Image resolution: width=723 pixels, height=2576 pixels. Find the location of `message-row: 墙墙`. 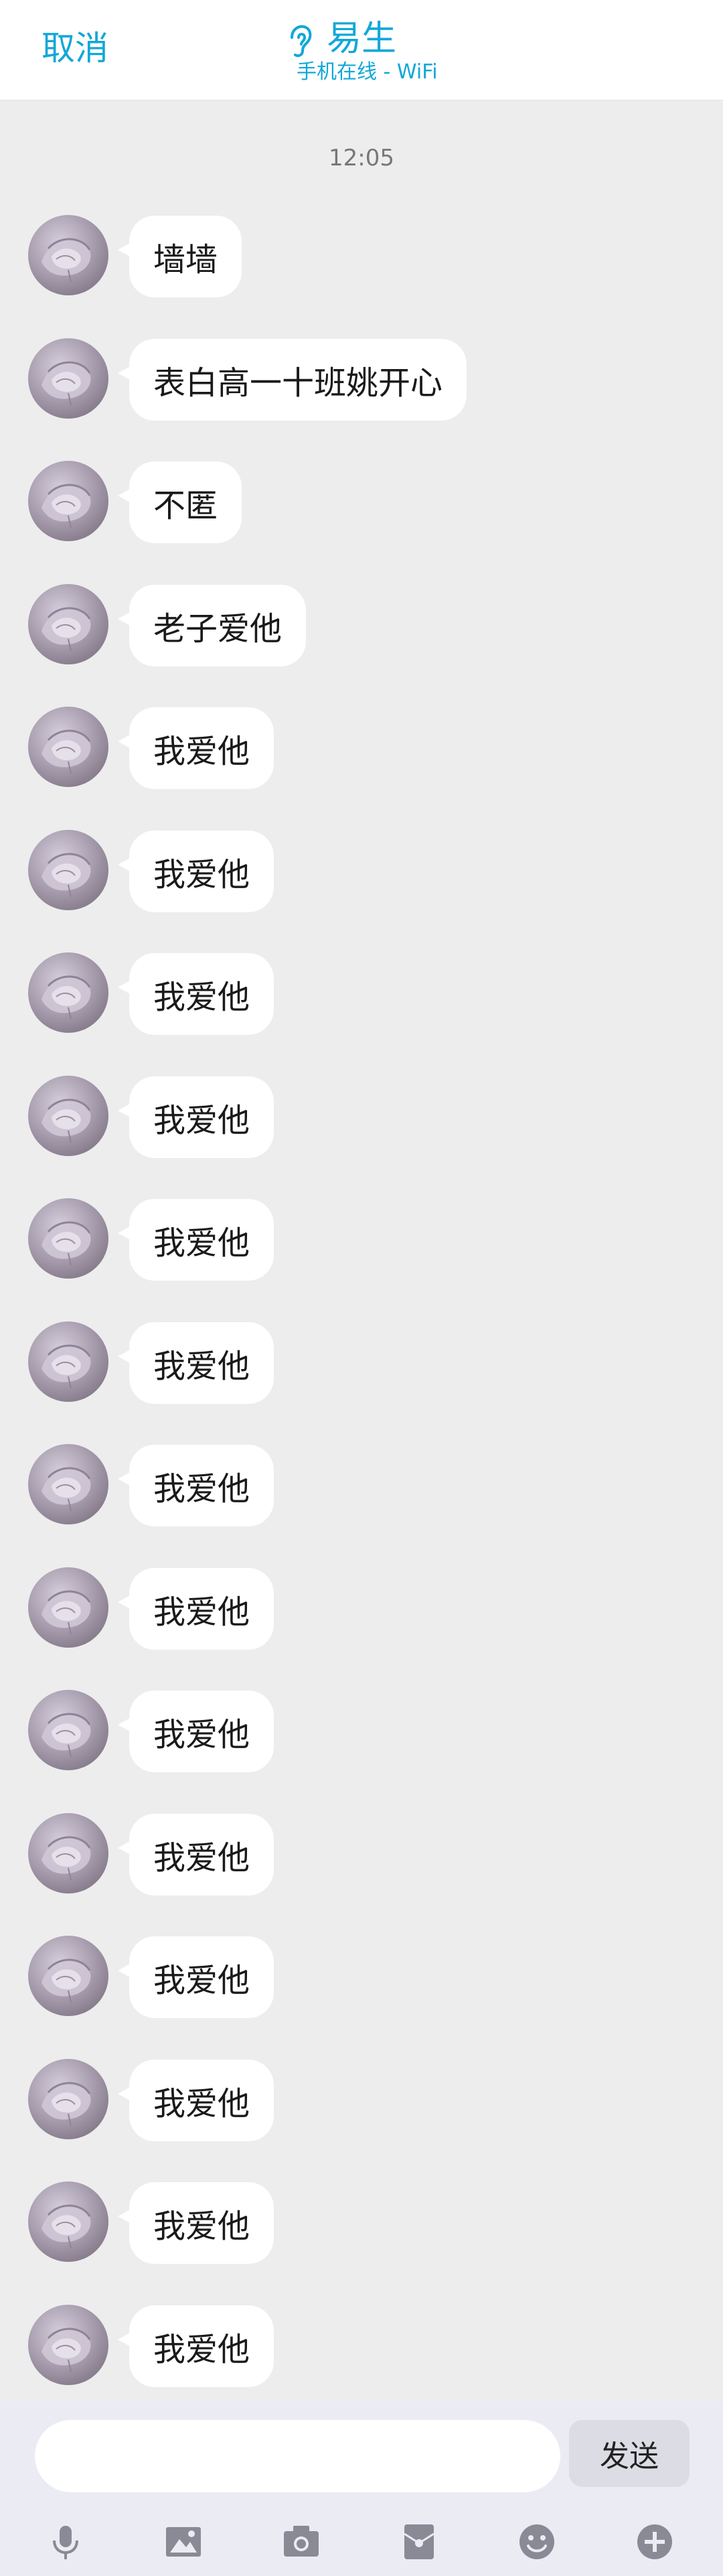

message-row: 墙墙 is located at coordinates (361, 257).